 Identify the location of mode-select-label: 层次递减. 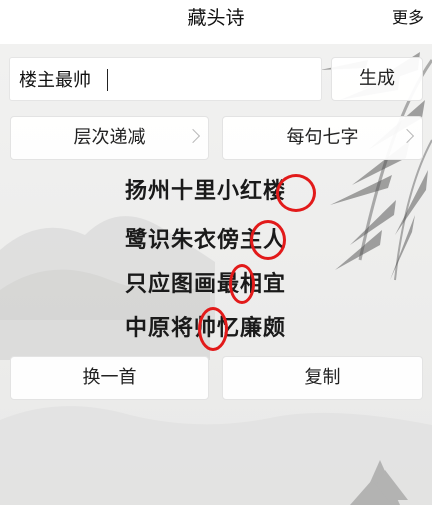
(109, 137).